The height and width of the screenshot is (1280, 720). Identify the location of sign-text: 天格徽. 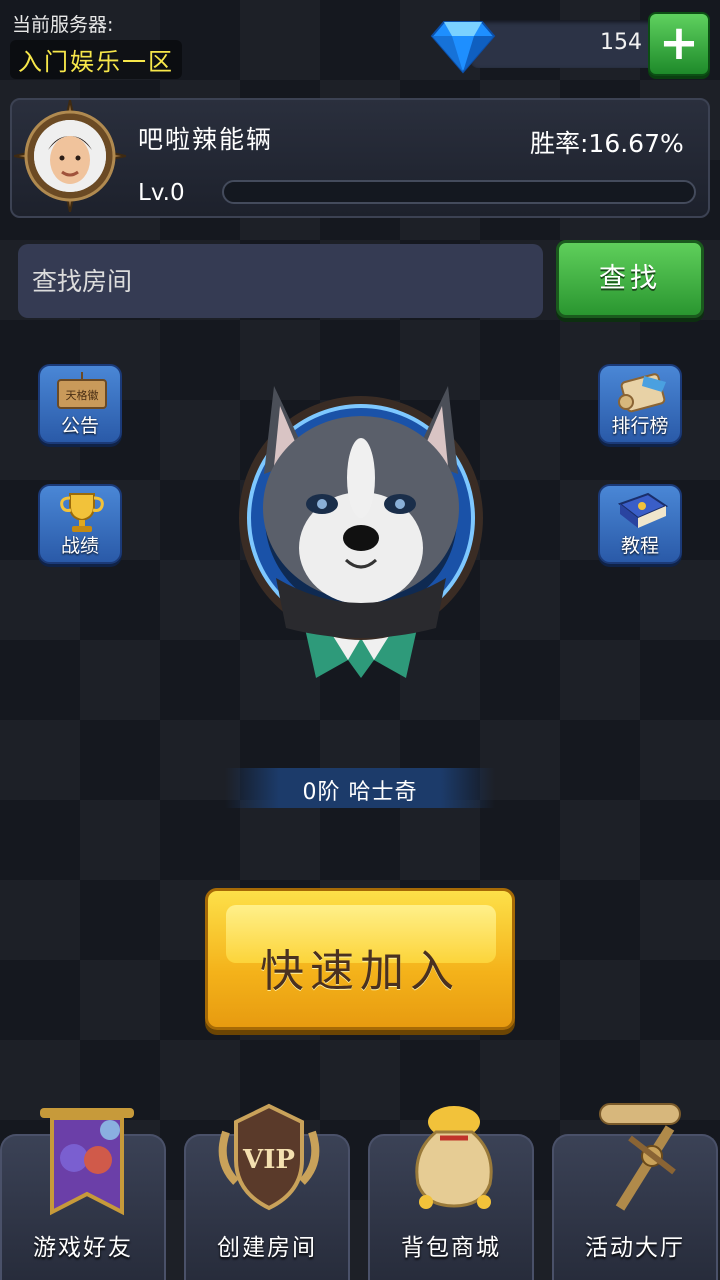
(82, 395).